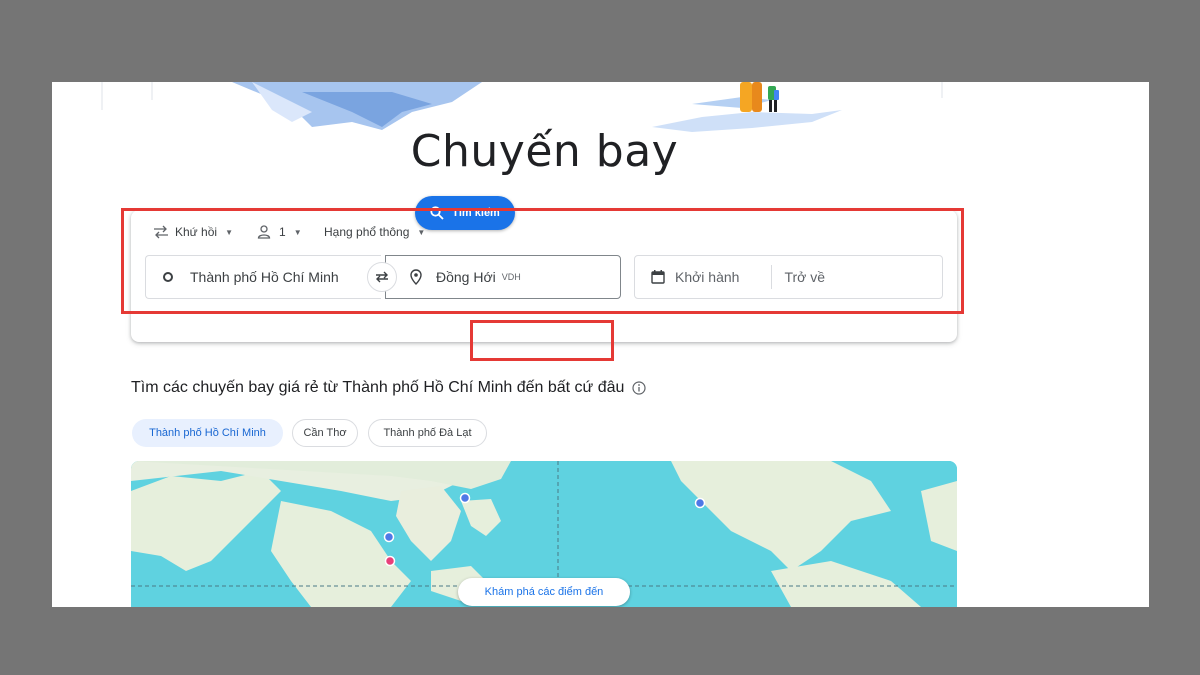 The width and height of the screenshot is (1200, 675). I want to click on swap-button, so click(382, 277).